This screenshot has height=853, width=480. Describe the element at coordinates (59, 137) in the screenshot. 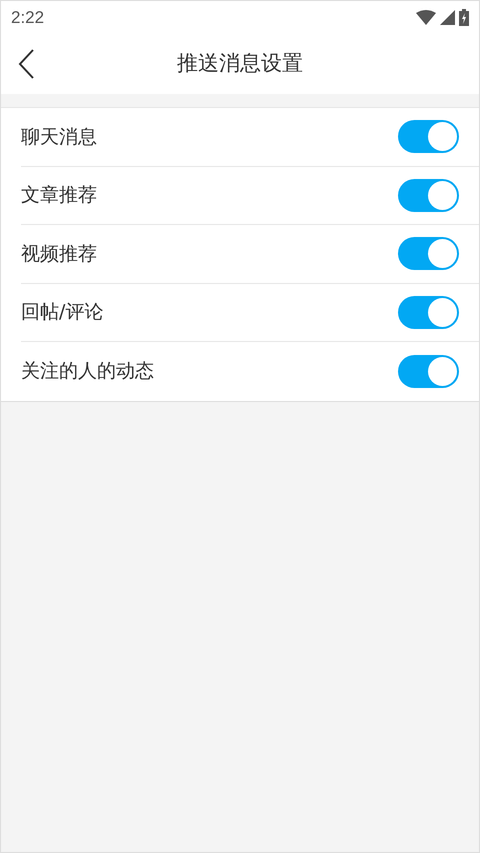

I see `setting-label: 聊天消息` at that location.